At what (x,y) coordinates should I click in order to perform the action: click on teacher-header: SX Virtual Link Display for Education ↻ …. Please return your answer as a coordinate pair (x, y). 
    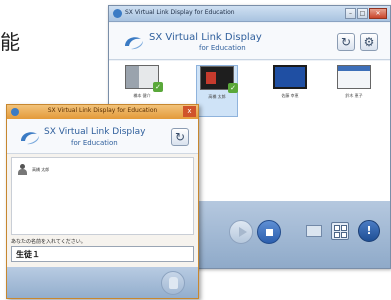
    Looking at the image, I should click on (249, 41).